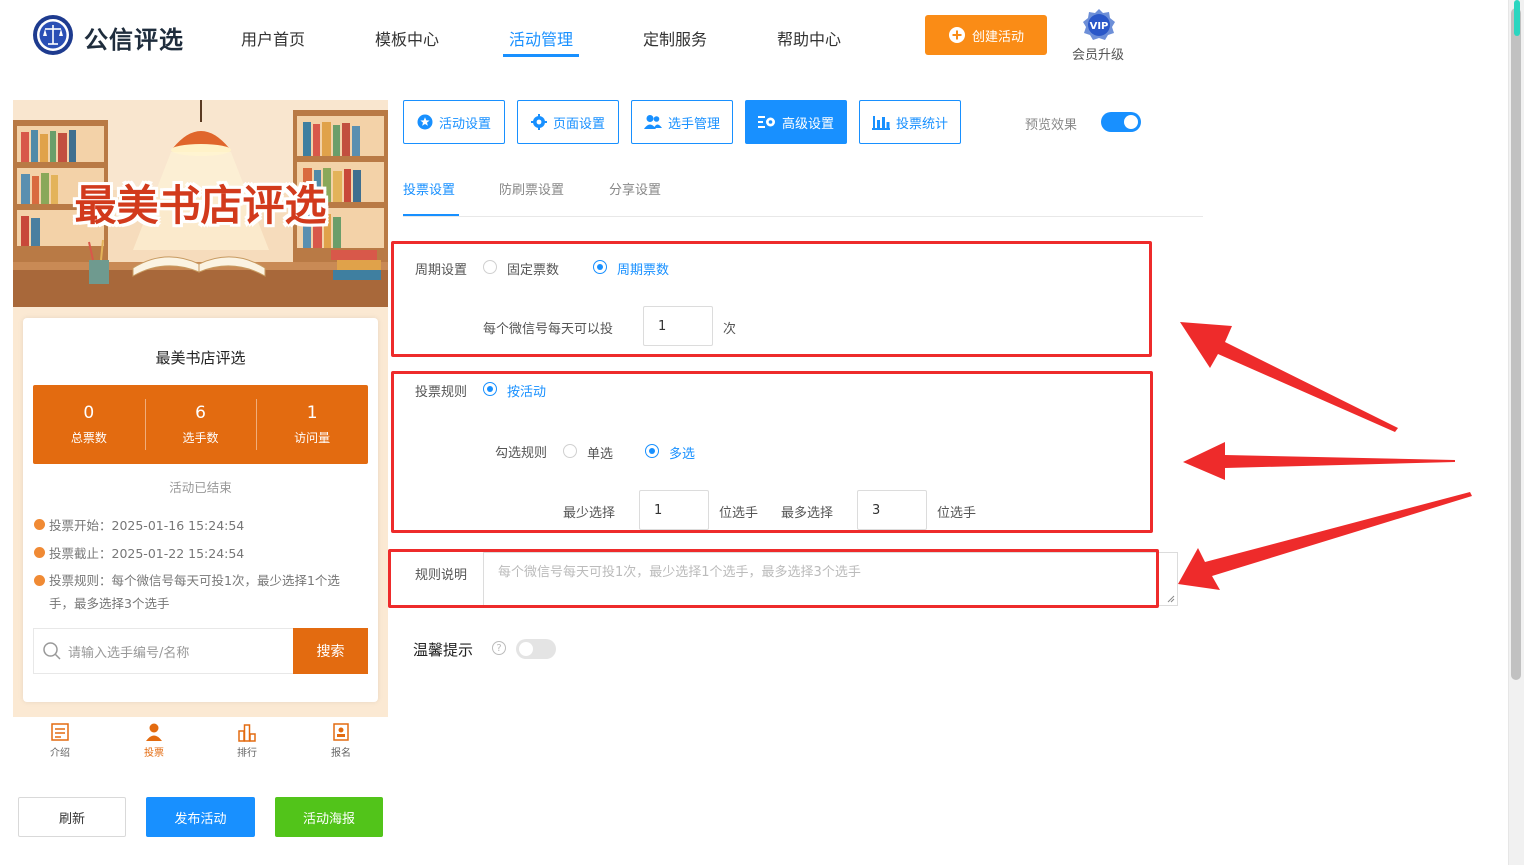  What do you see at coordinates (129, 653) in the screenshot?
I see `search-placeholder: 请输入选手编号/名称` at bounding box center [129, 653].